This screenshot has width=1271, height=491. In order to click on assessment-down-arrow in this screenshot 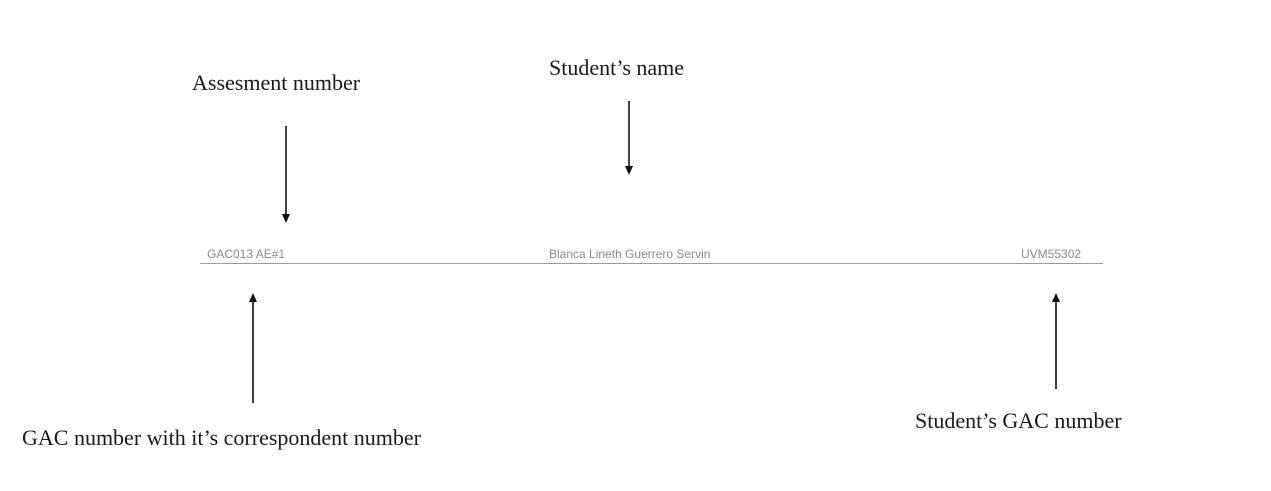, I will do `click(286, 174)`.